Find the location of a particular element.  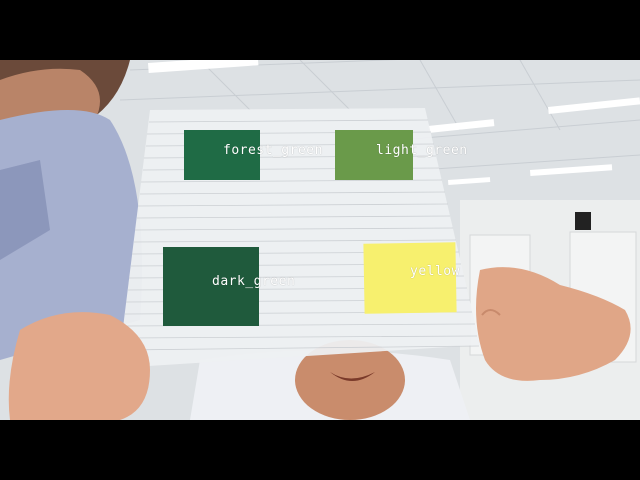

detection-label-dark-green: dark_green is located at coordinates (254, 281).